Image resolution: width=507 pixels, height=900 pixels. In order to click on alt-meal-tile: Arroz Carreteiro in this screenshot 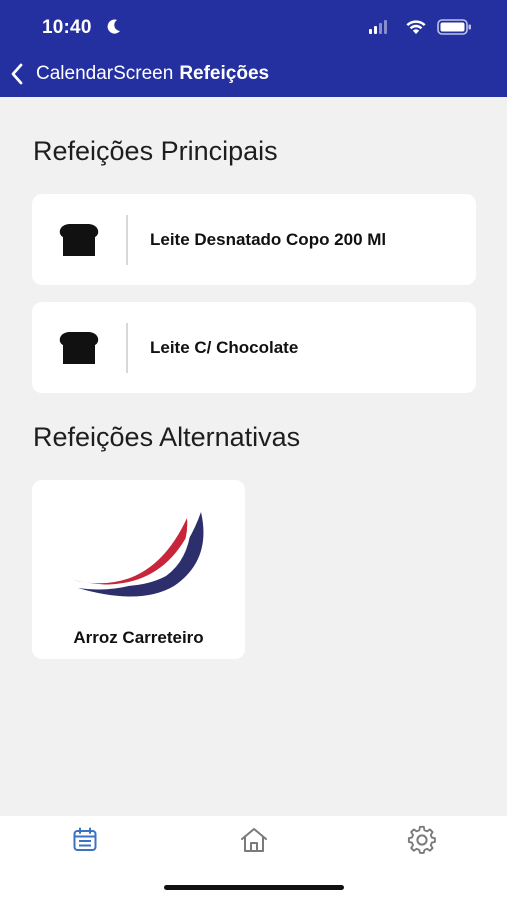, I will do `click(138, 569)`.